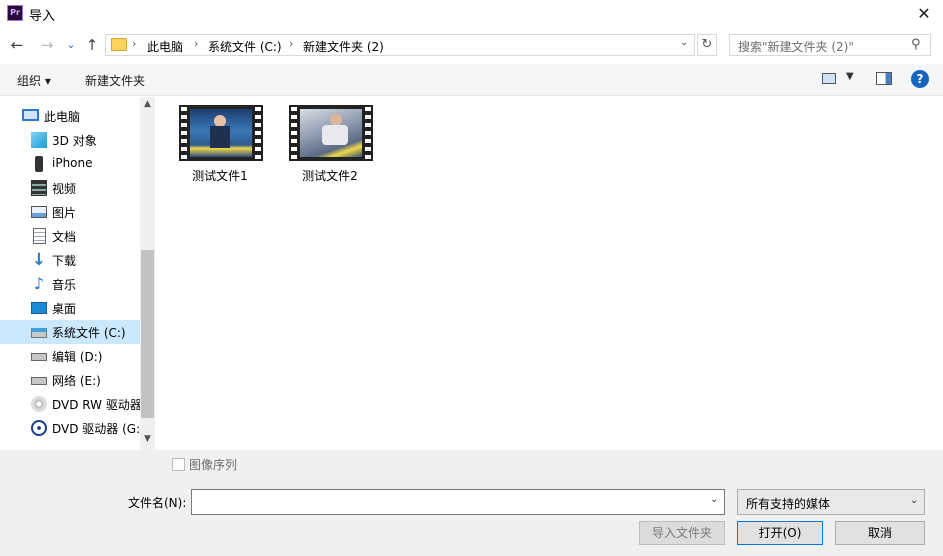 Image resolution: width=943 pixels, height=556 pixels. Describe the element at coordinates (330, 176) in the screenshot. I see `file-name: 测试文件2` at that location.